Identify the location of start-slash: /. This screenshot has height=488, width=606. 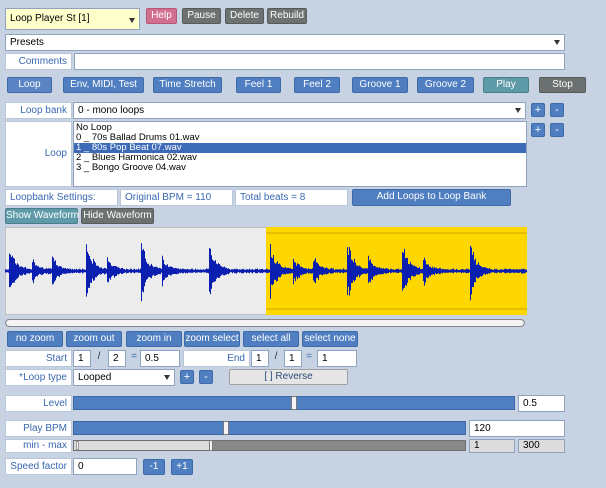
(99, 356).